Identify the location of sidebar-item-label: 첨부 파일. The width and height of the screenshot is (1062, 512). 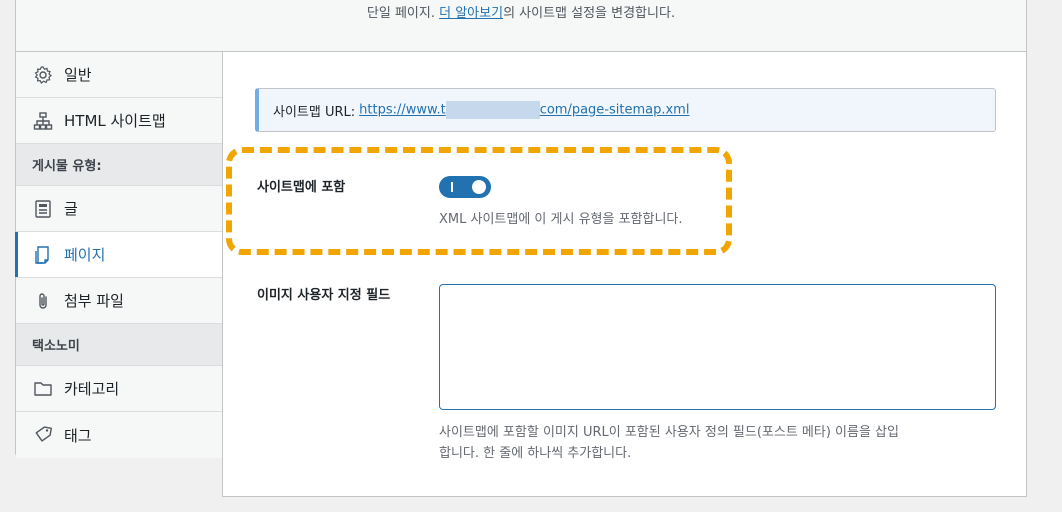
(94, 301).